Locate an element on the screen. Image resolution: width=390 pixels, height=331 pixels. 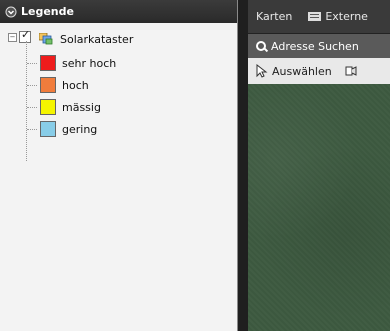
legend-item-label: hoch is located at coordinates (75, 85).